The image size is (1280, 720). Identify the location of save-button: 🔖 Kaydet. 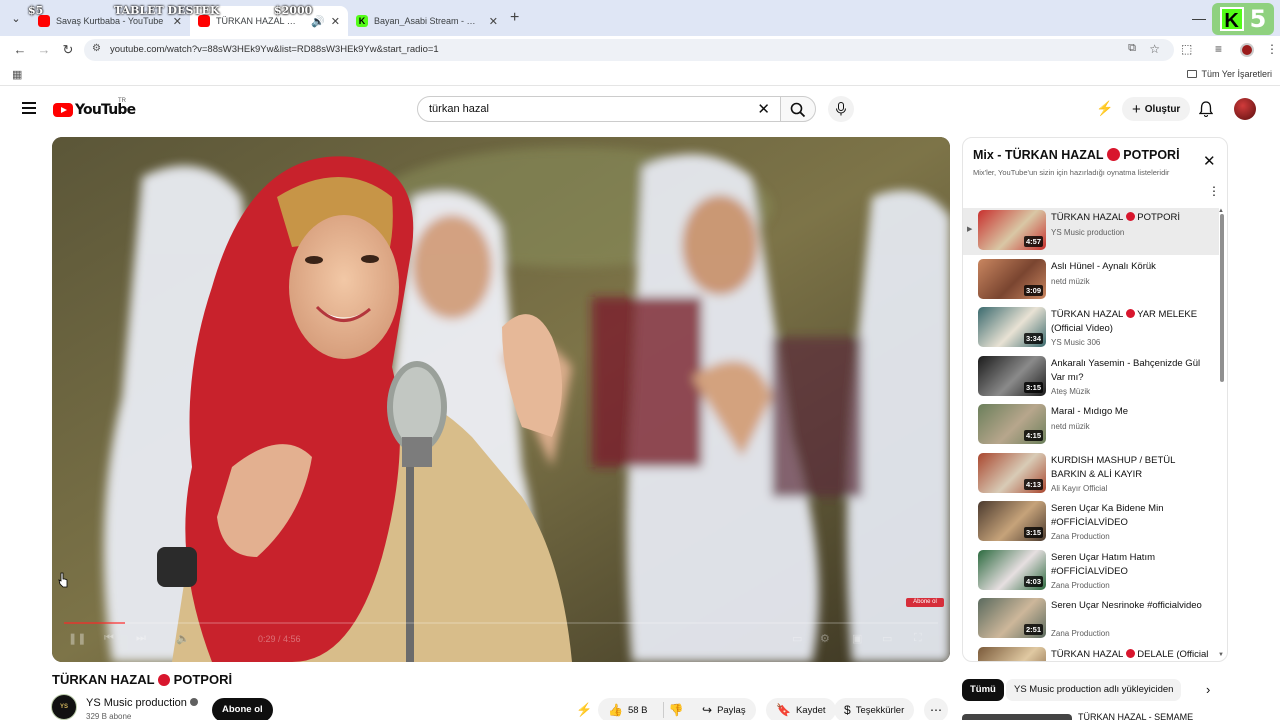
(801, 709).